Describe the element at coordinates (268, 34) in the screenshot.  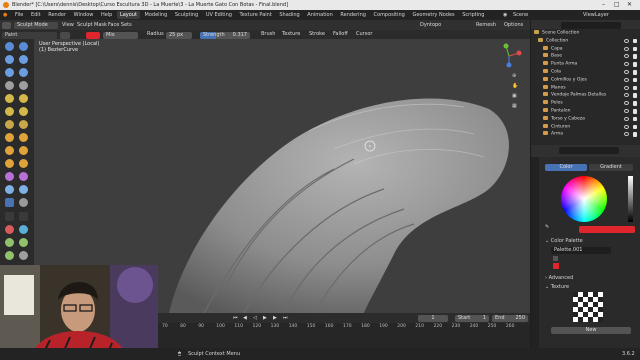
I see `brush-menu: Brush` at that location.